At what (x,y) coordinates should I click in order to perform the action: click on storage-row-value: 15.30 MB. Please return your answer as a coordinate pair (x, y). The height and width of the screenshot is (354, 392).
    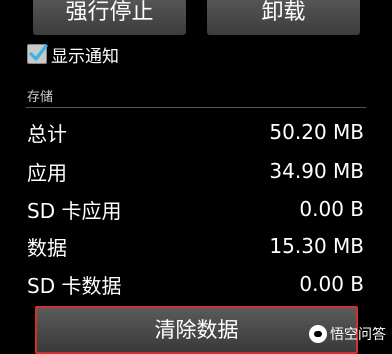
    Looking at the image, I should click on (316, 246).